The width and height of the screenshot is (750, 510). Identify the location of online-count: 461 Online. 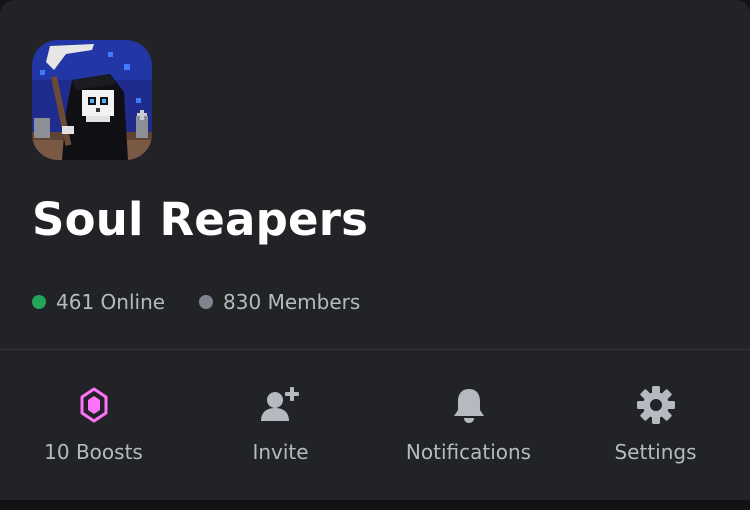
(98, 302).